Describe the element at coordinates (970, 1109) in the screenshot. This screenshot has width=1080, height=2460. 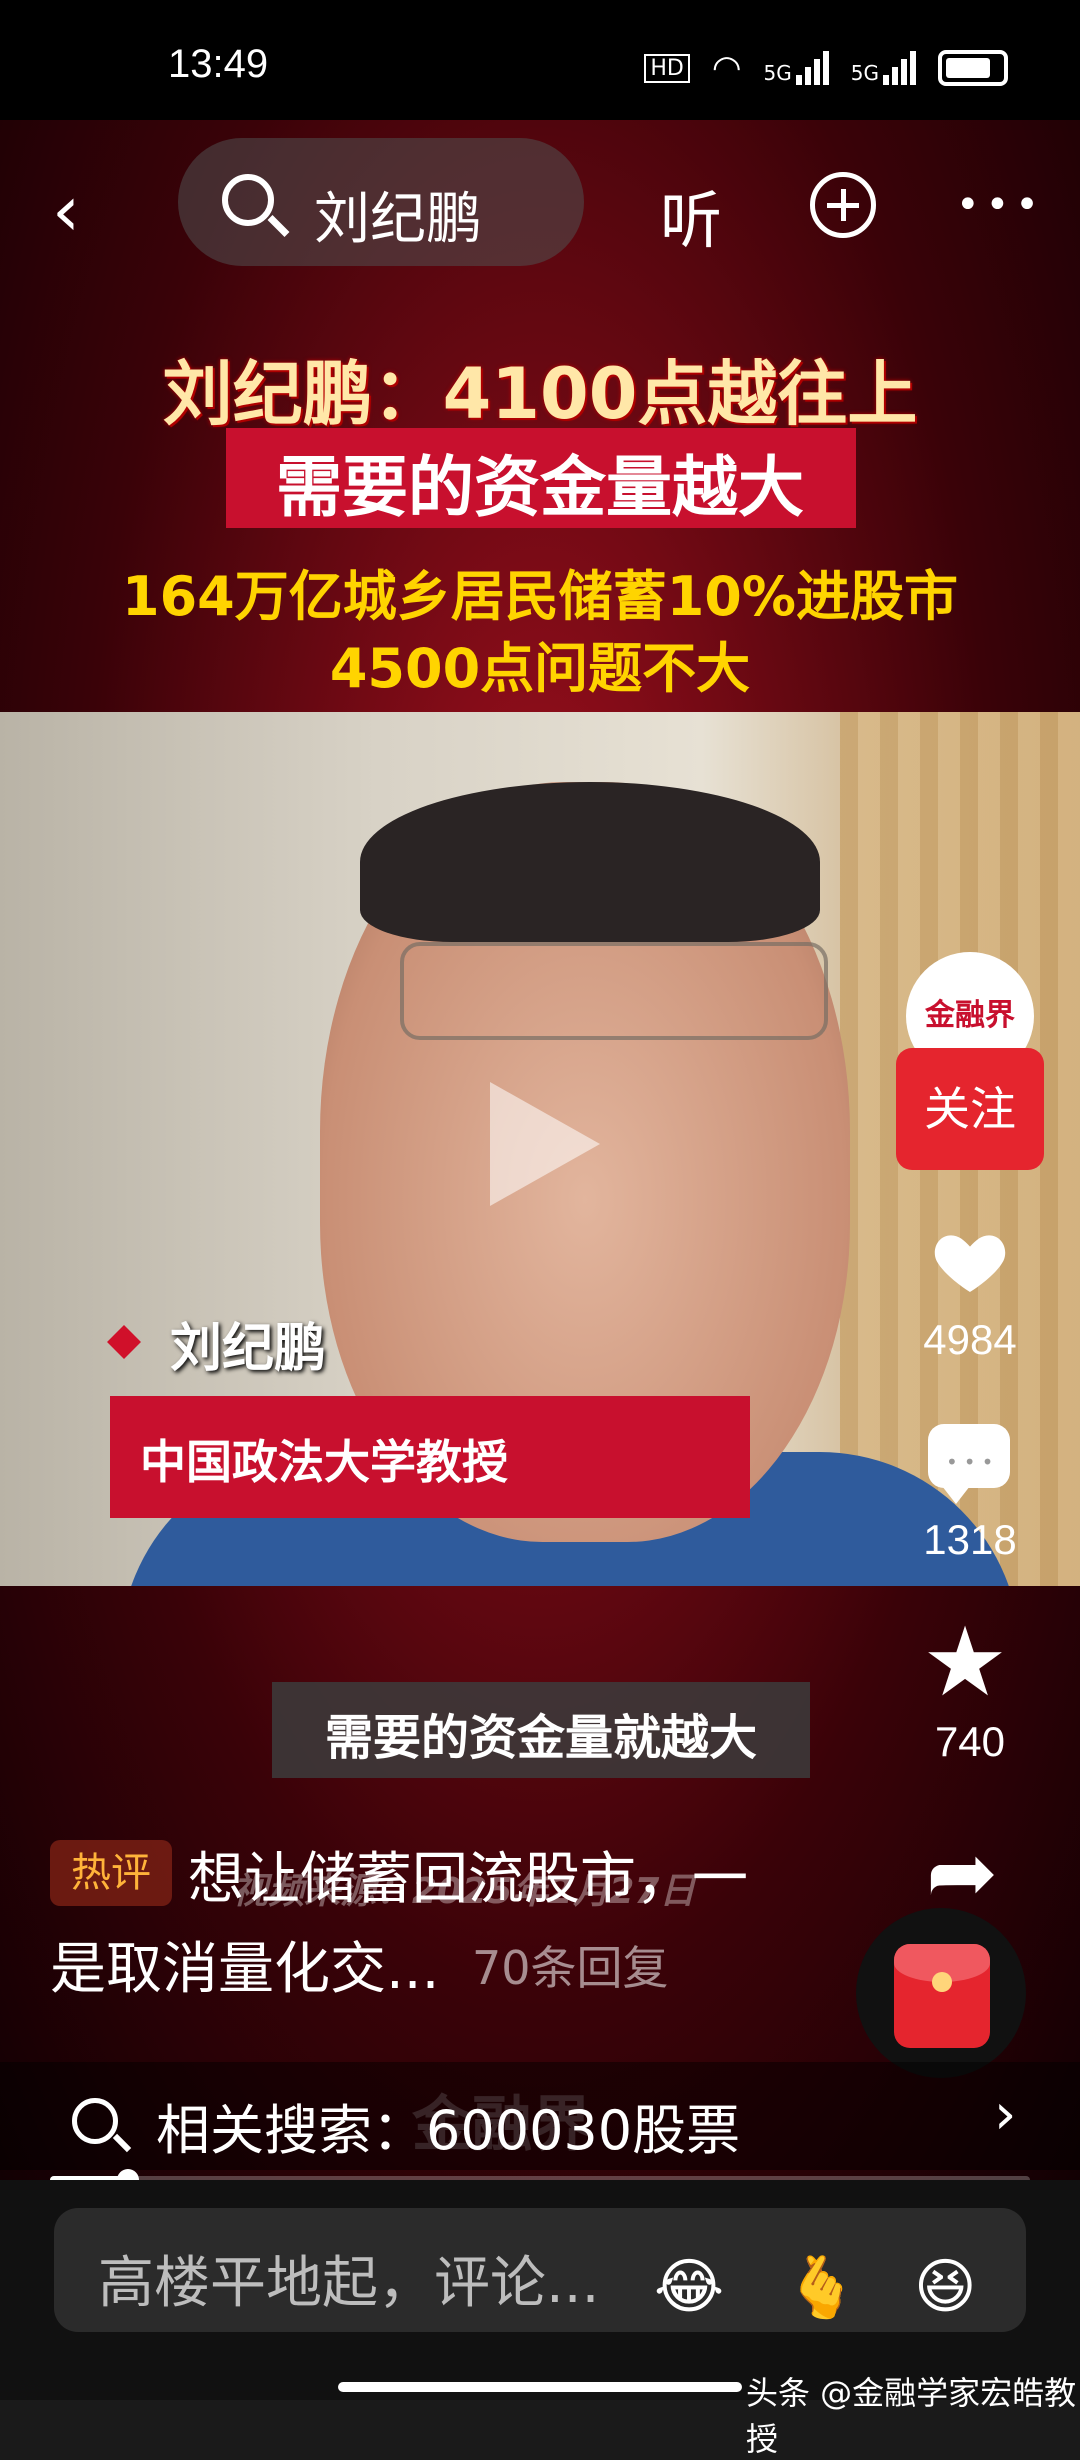
I see `follow-button: 关注` at that location.